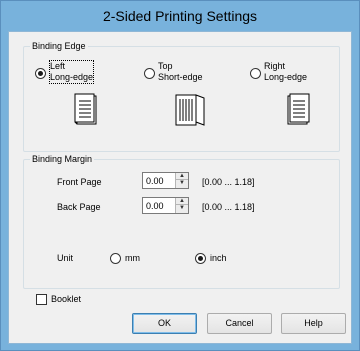 The height and width of the screenshot is (351, 360). I want to click on front-page-down-arrow-icon: ▼, so click(182, 183).